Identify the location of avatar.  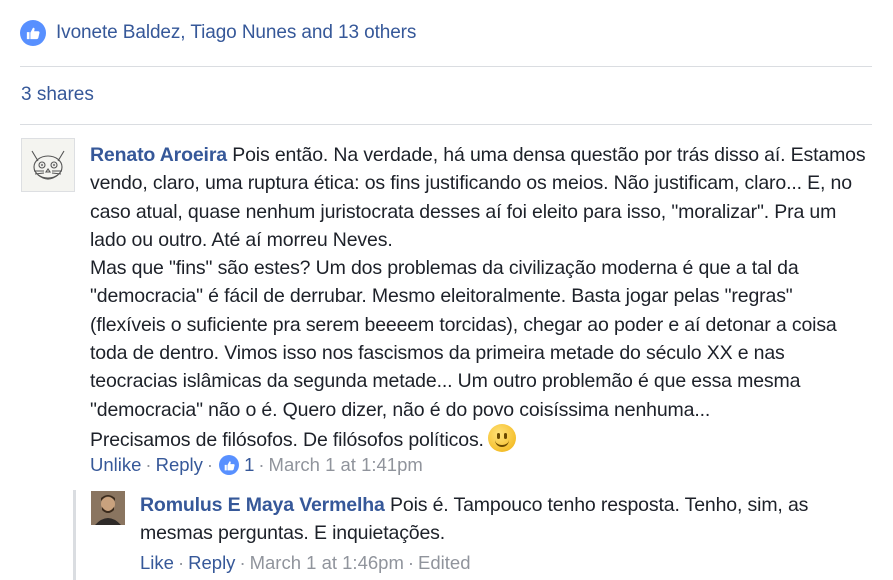
(48, 165).